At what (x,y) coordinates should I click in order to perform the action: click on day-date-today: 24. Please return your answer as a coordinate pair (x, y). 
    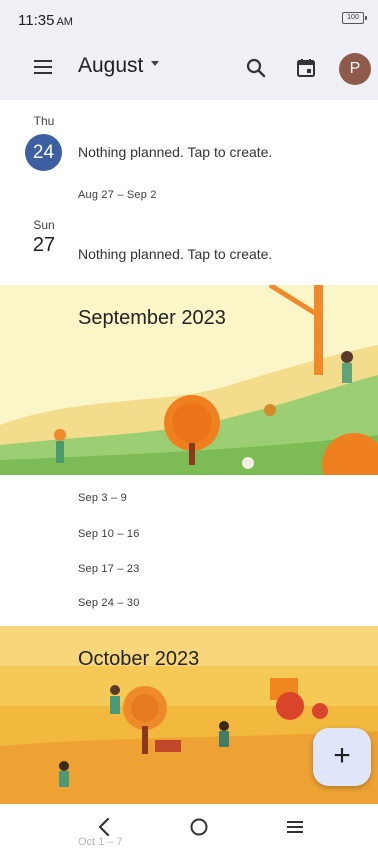
    Looking at the image, I should click on (43, 152).